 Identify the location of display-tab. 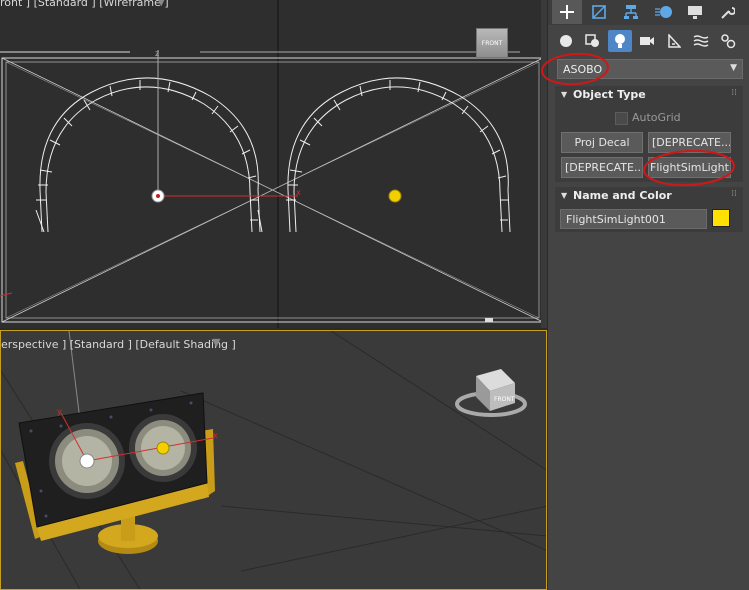
(695, 12).